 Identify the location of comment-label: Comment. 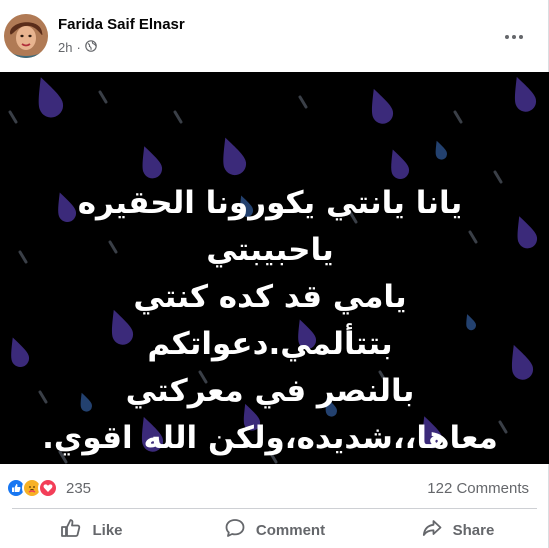
(290, 530).